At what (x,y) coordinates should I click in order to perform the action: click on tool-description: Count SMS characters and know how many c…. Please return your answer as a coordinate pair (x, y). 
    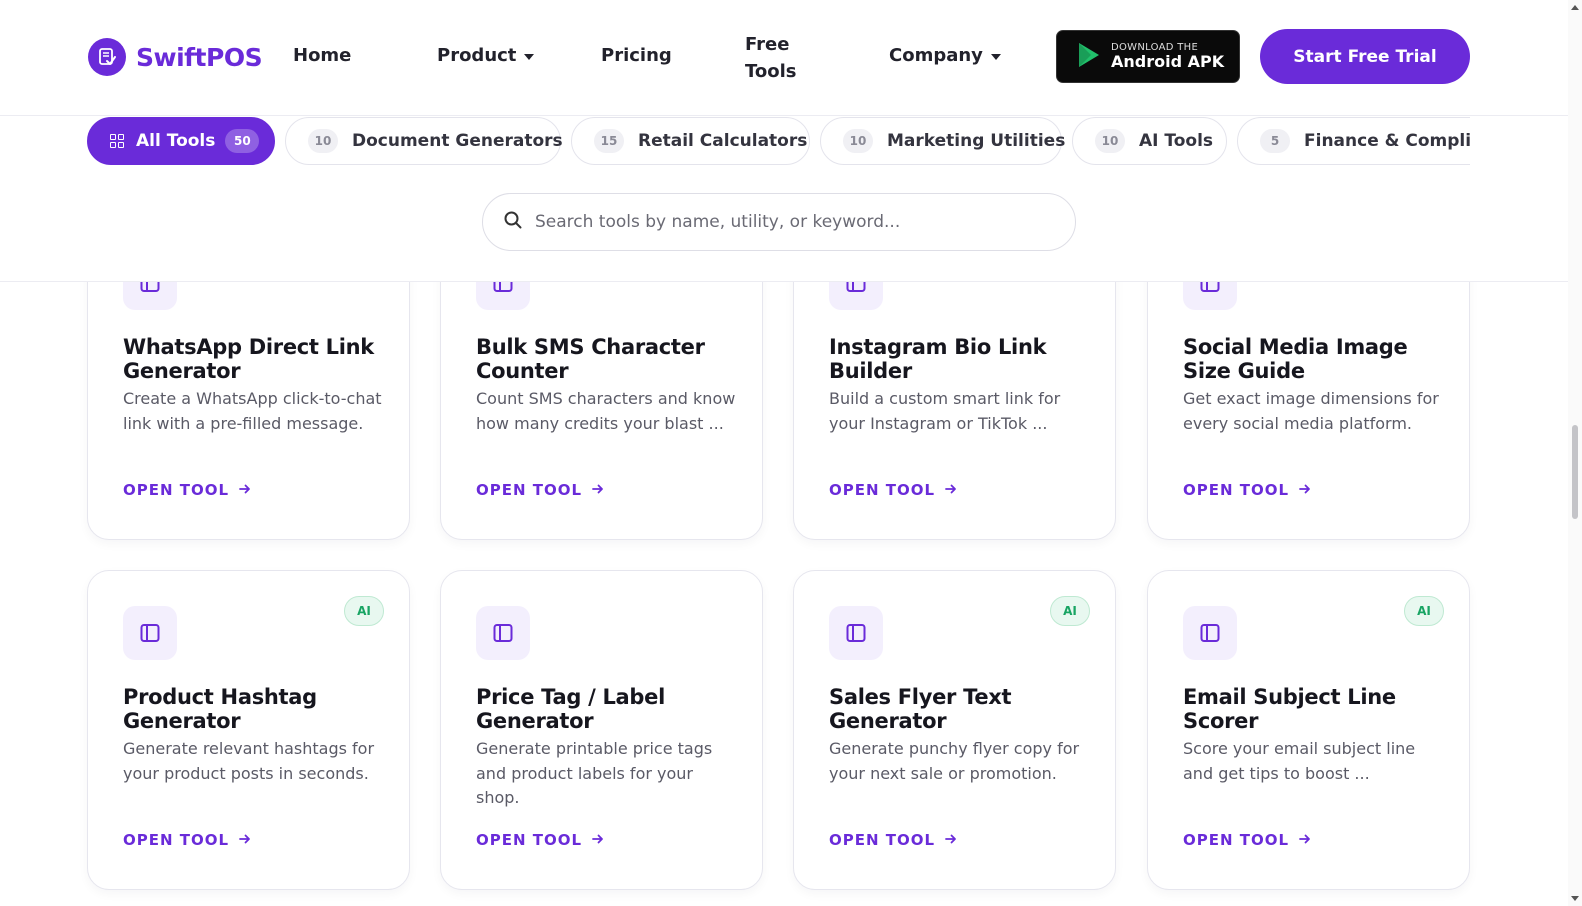
    Looking at the image, I should click on (606, 411).